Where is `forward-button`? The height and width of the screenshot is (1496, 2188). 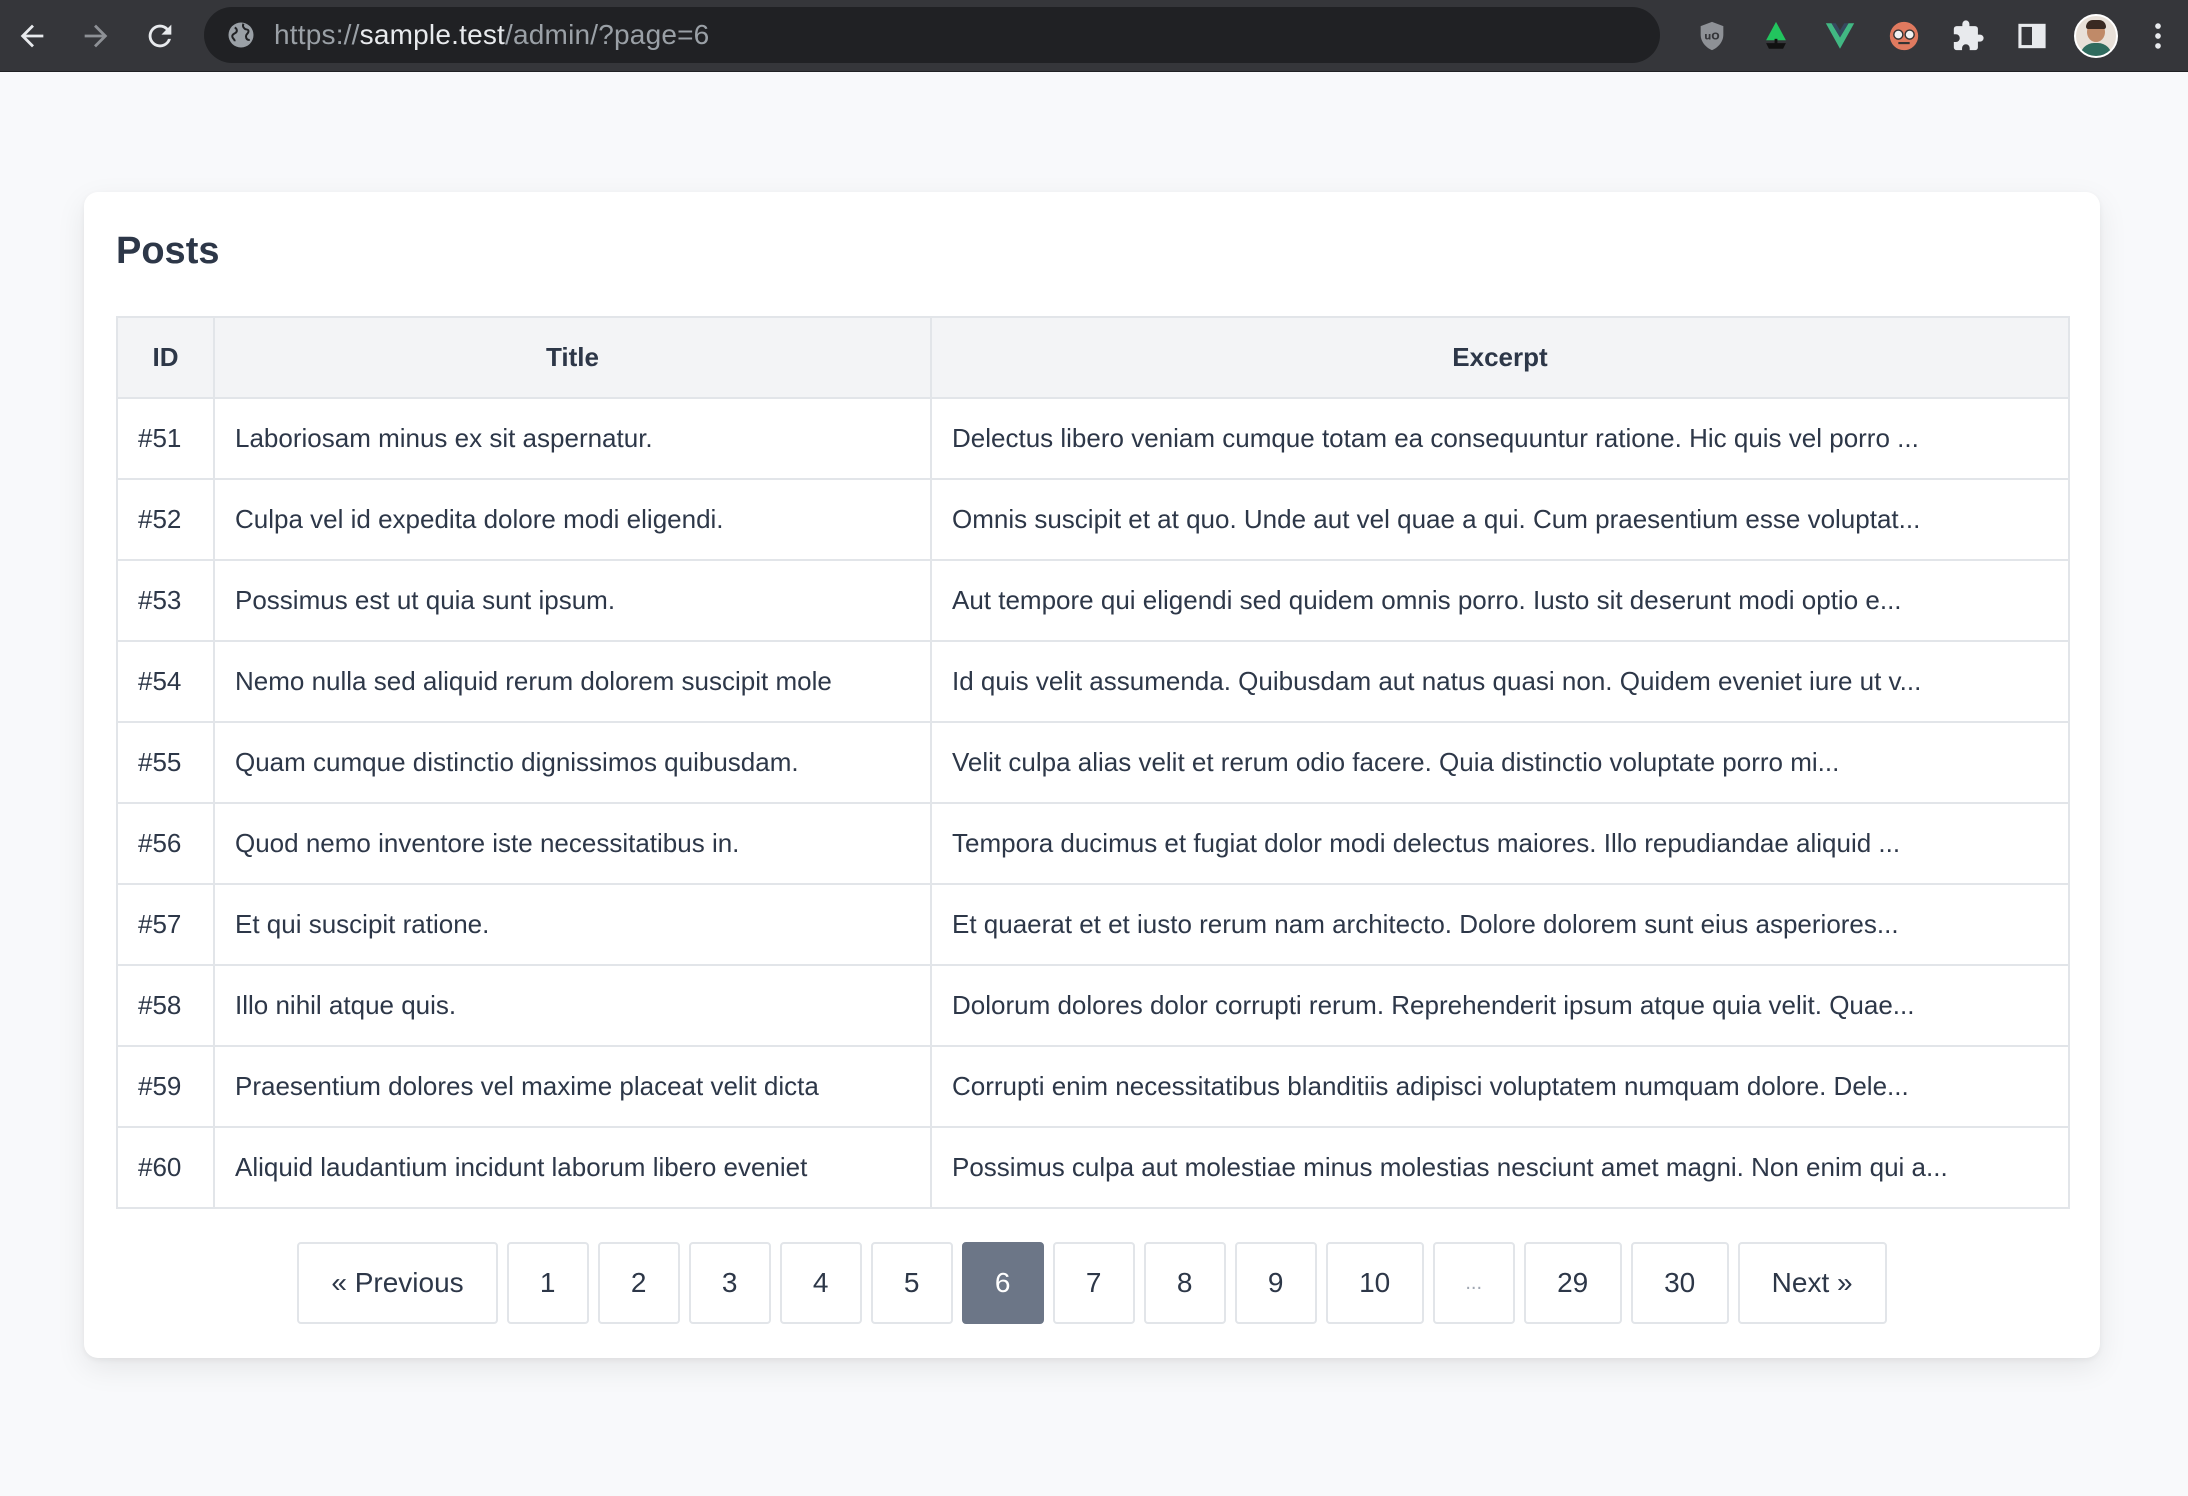
forward-button is located at coordinates (96, 36).